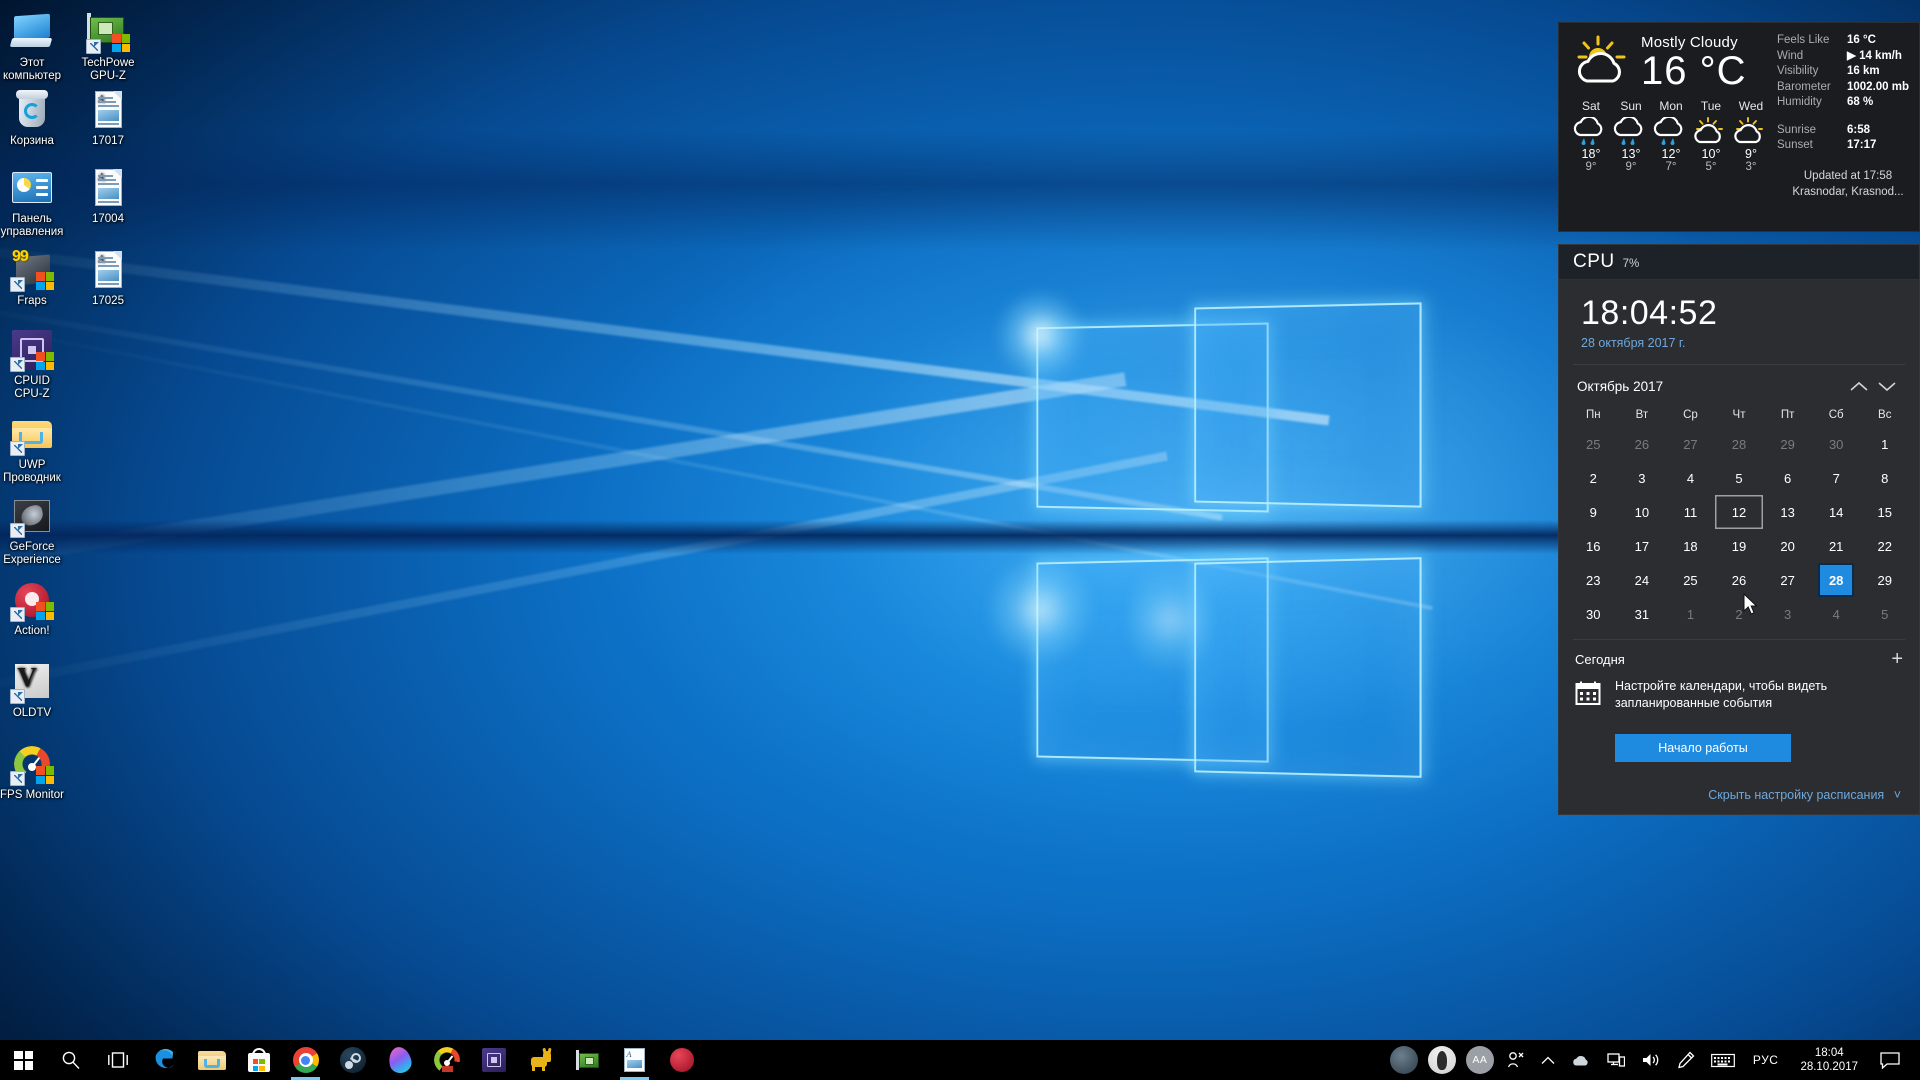 This screenshot has height=1080, width=1920. I want to click on desktop-icon-this-pc: Этот компьютер, so click(32, 46).